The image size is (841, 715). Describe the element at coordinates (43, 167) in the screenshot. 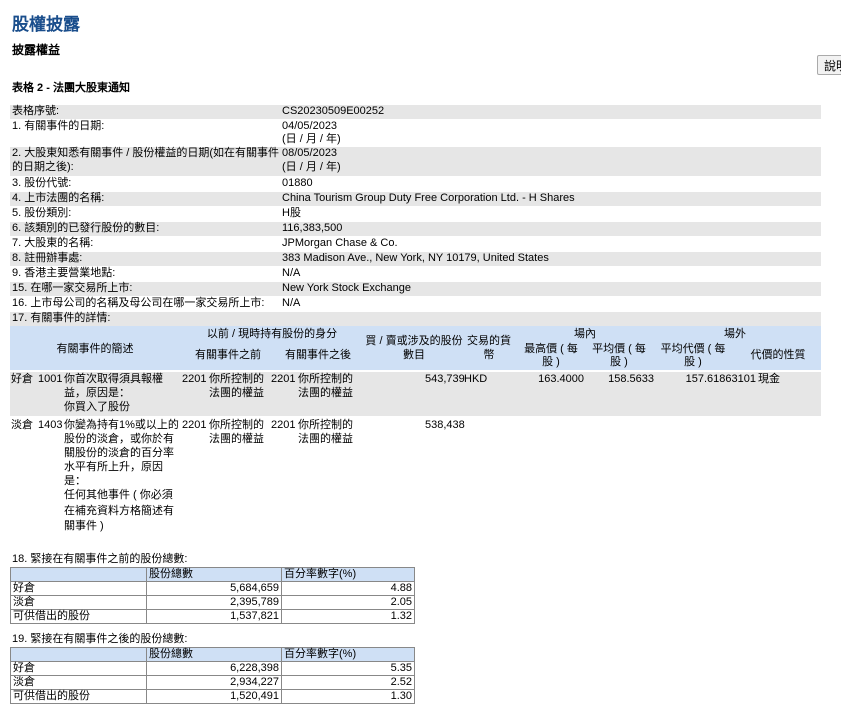

I see `field-label-cont: 的日期之後):` at that location.